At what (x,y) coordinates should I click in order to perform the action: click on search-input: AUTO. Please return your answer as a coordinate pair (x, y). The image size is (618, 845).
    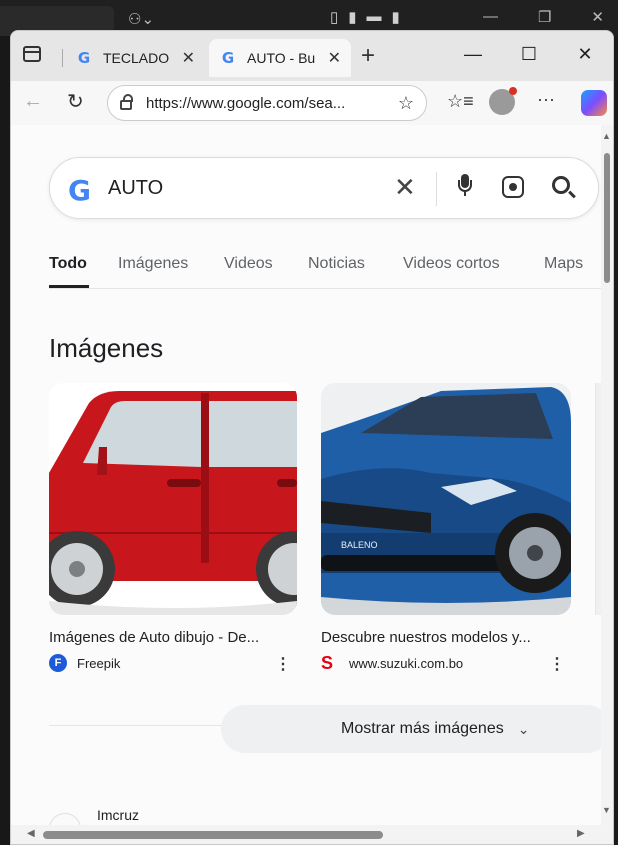
    Looking at the image, I should click on (135, 188).